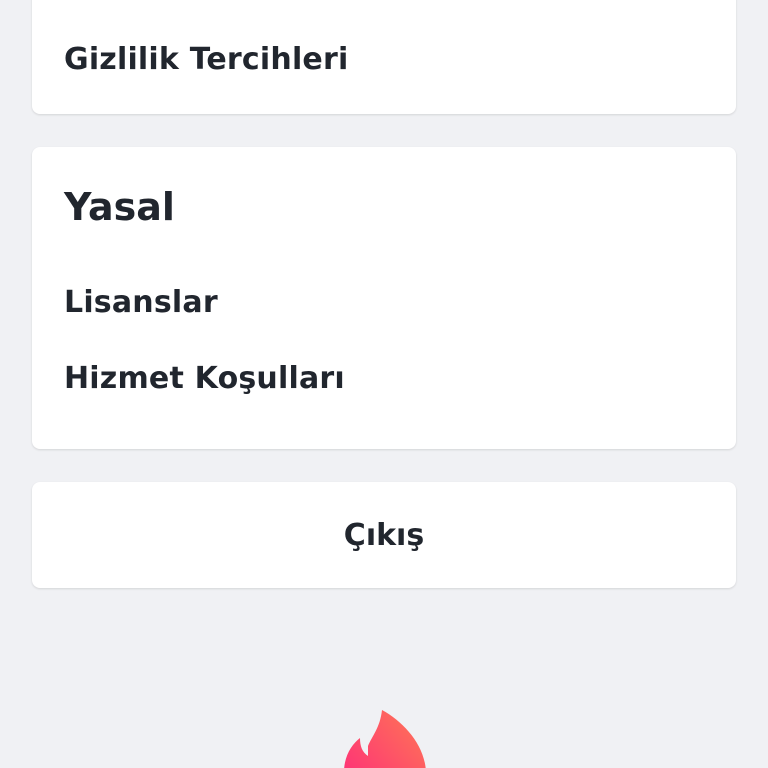  I want to click on logout-button: Çıkış, so click(384, 535).